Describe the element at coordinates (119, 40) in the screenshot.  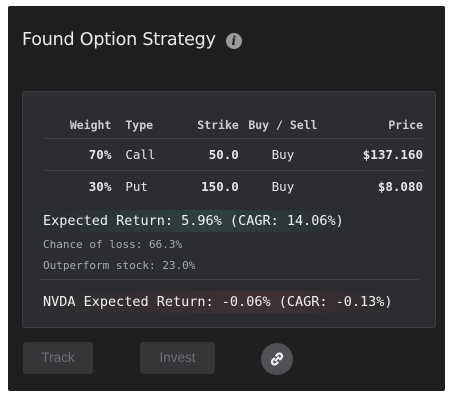
I see `panel-title: Found Option Strategy` at that location.